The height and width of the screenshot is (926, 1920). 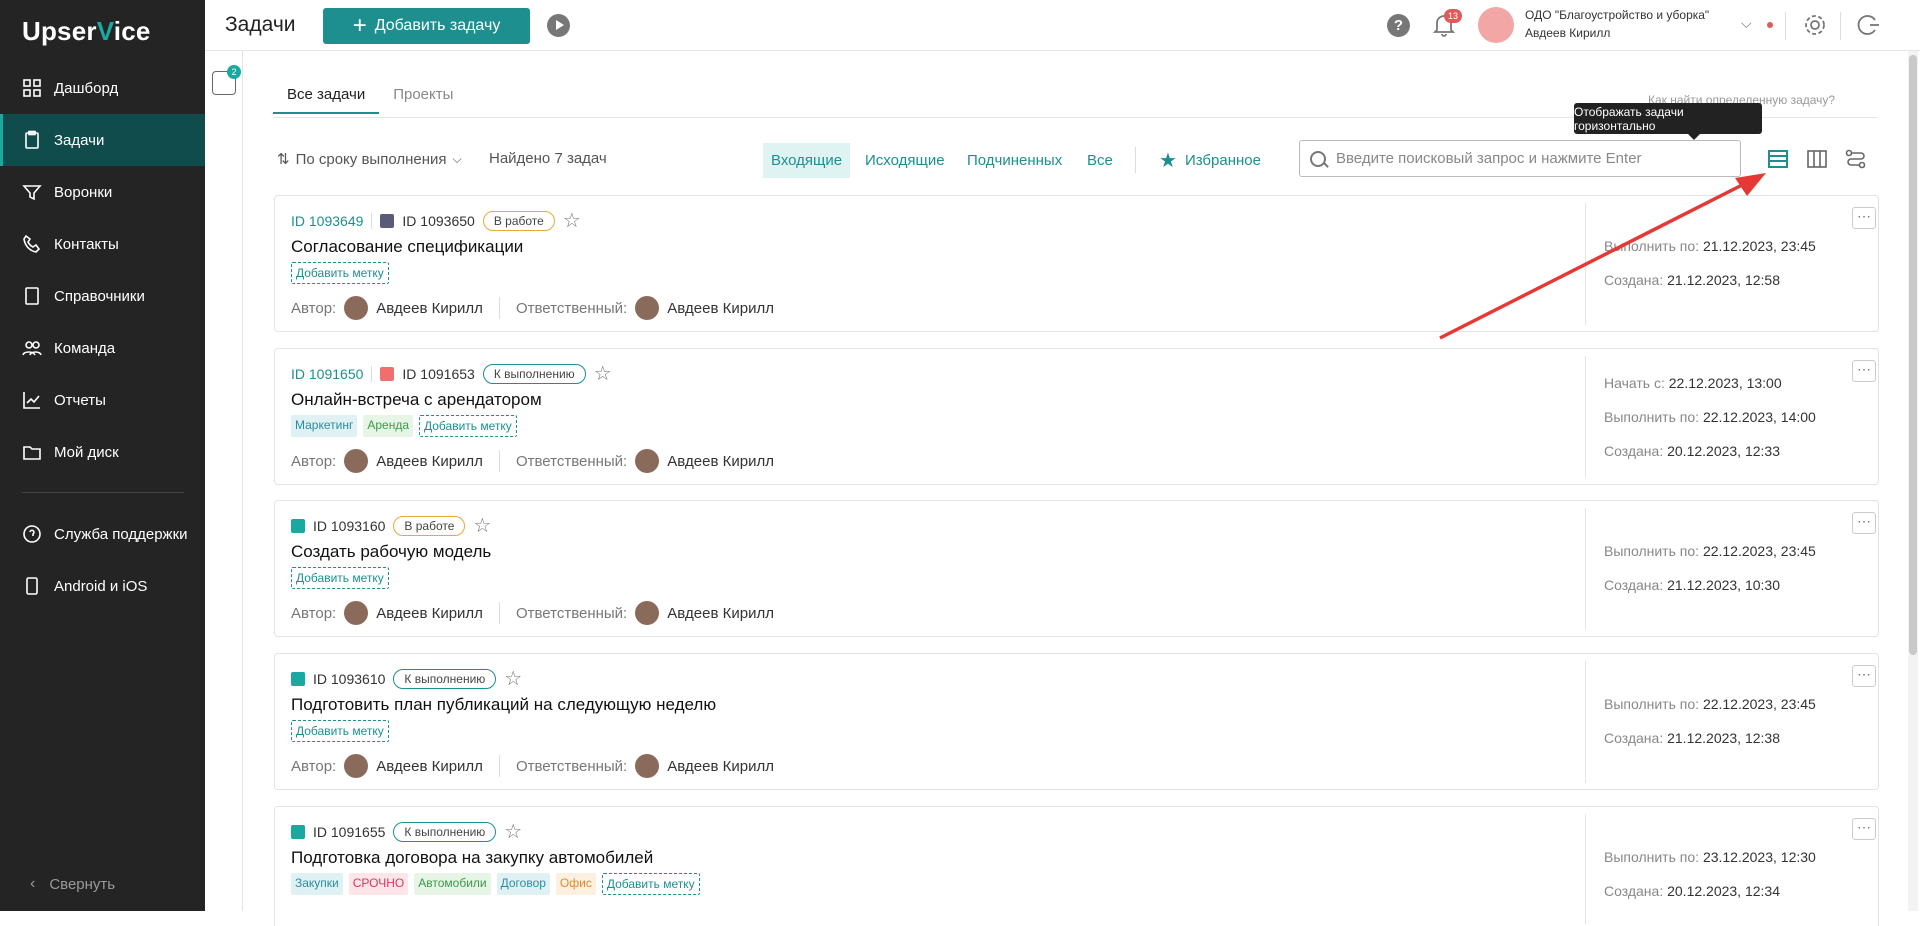 I want to click on sidebar-item-reports: Отчеты, so click(x=102, y=400).